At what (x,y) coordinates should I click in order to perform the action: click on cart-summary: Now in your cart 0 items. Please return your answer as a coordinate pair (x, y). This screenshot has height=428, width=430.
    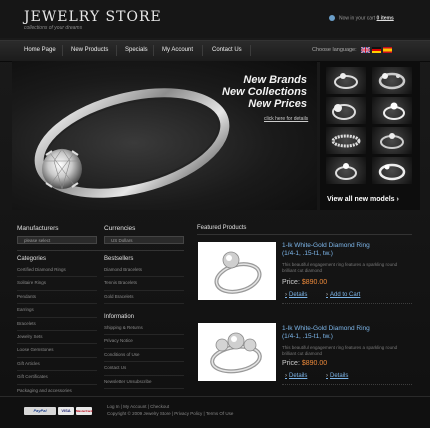
    Looking at the image, I should click on (361, 18).